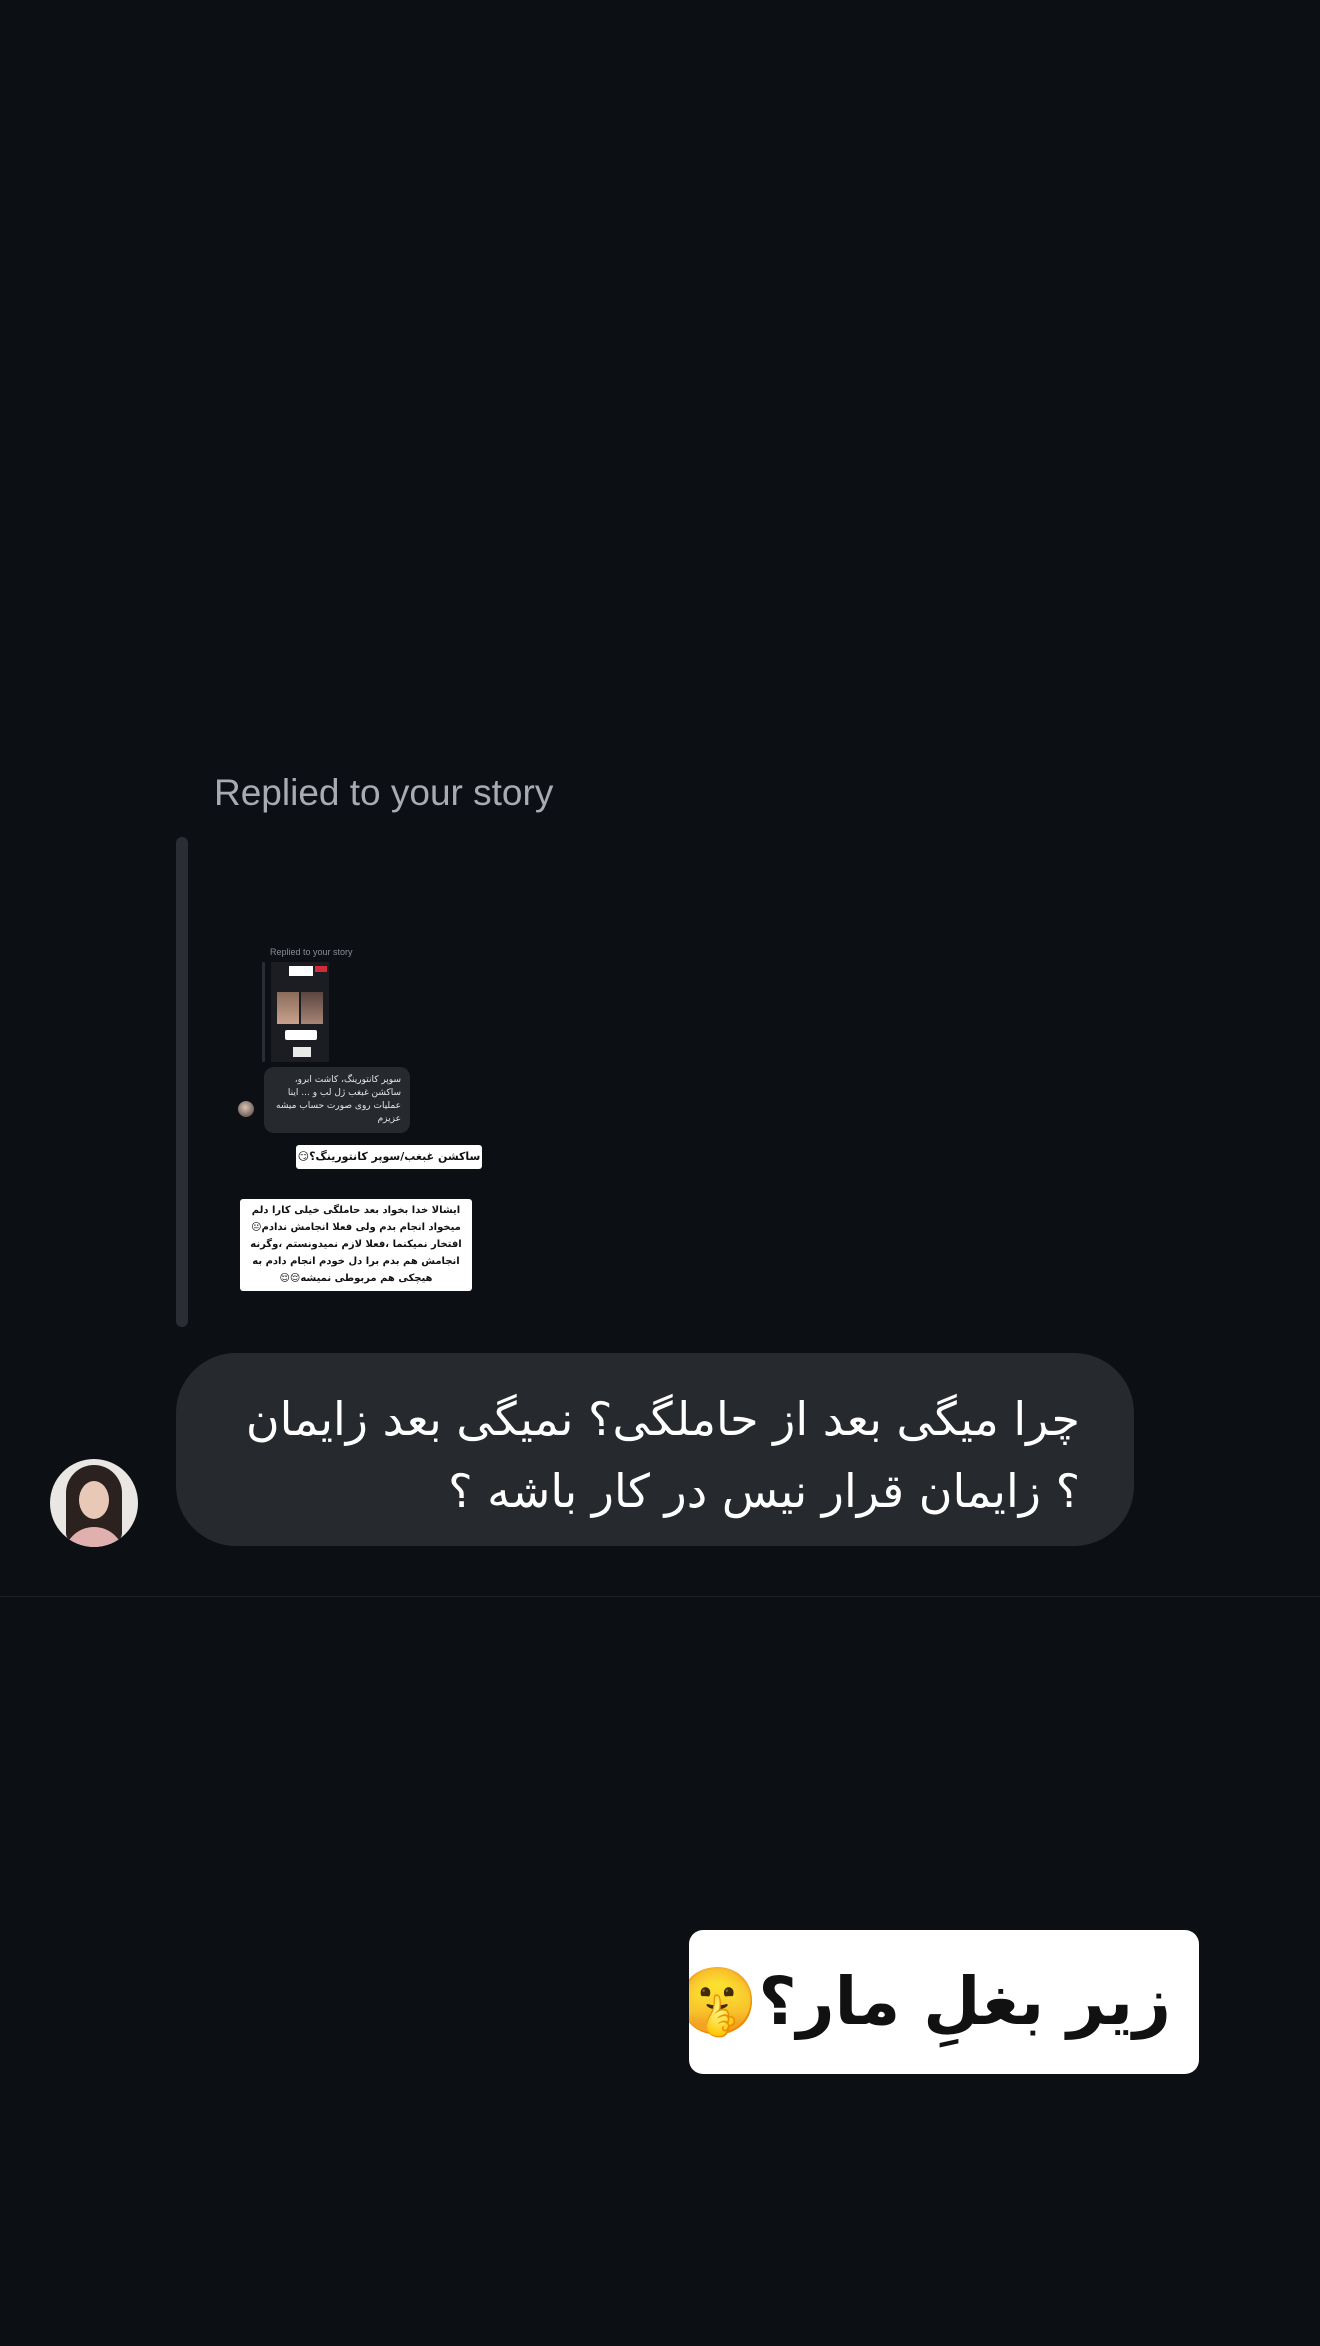 Image resolution: width=1320 pixels, height=2346 pixels. I want to click on story-preview-sticker-1: ساکشن غبغب/سوپر کانتورینگ؟😏, so click(389, 1157).